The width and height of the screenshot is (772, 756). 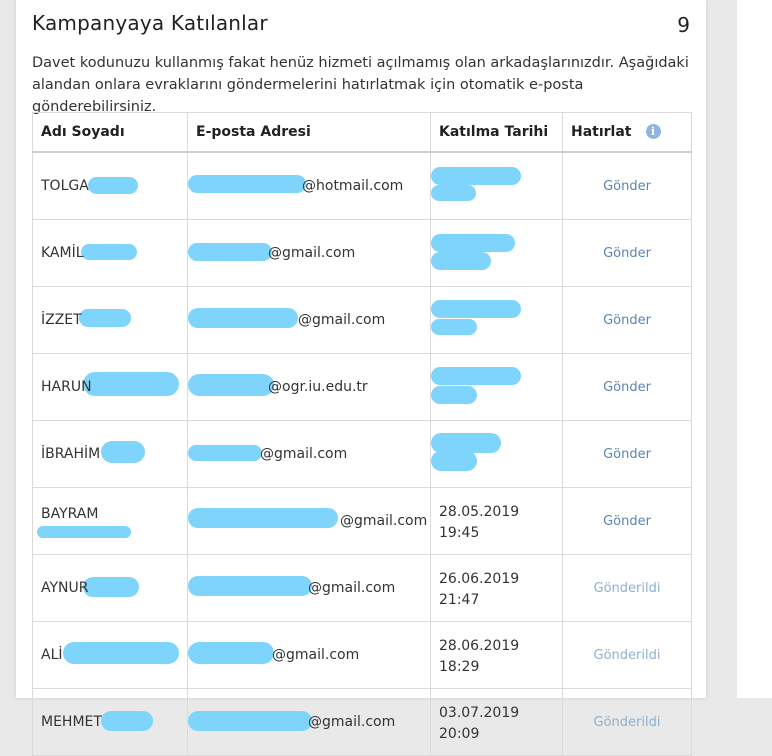 What do you see at coordinates (110, 132) in the screenshot?
I see `header-name: Adı Soyadı` at bounding box center [110, 132].